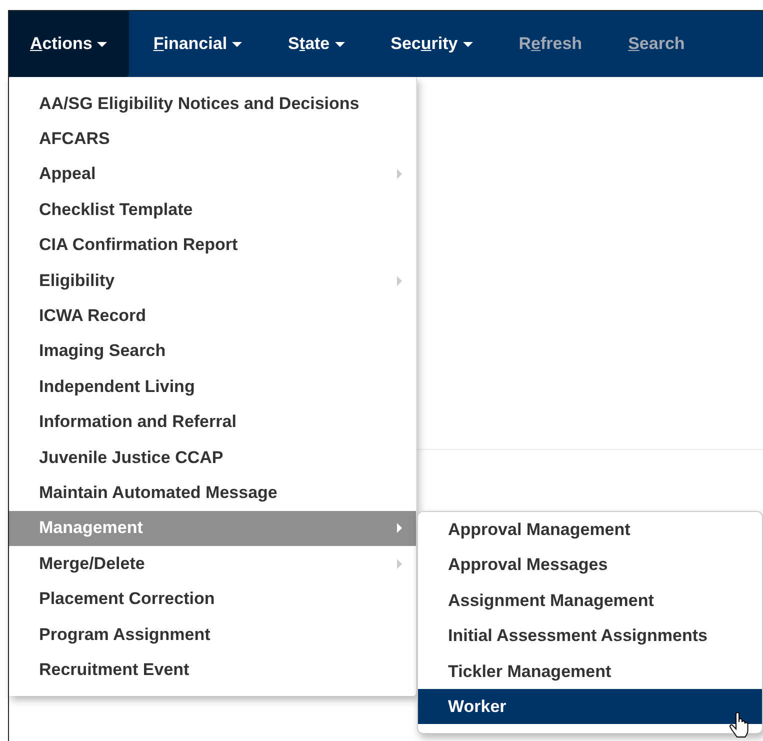 The image size is (763, 741). I want to click on menu-item: Maintain Automated Message, so click(212, 493).